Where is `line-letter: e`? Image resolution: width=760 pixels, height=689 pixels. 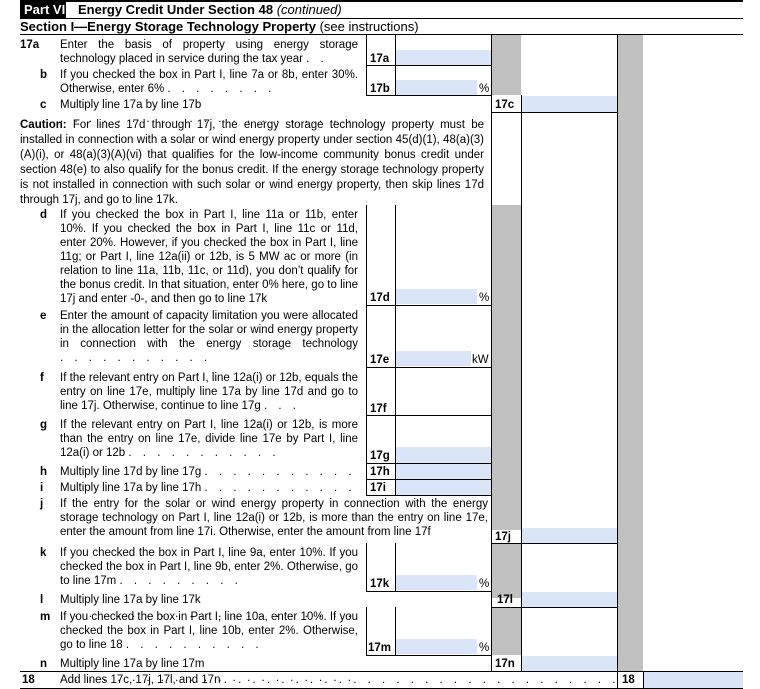 line-letter: e is located at coordinates (43, 316).